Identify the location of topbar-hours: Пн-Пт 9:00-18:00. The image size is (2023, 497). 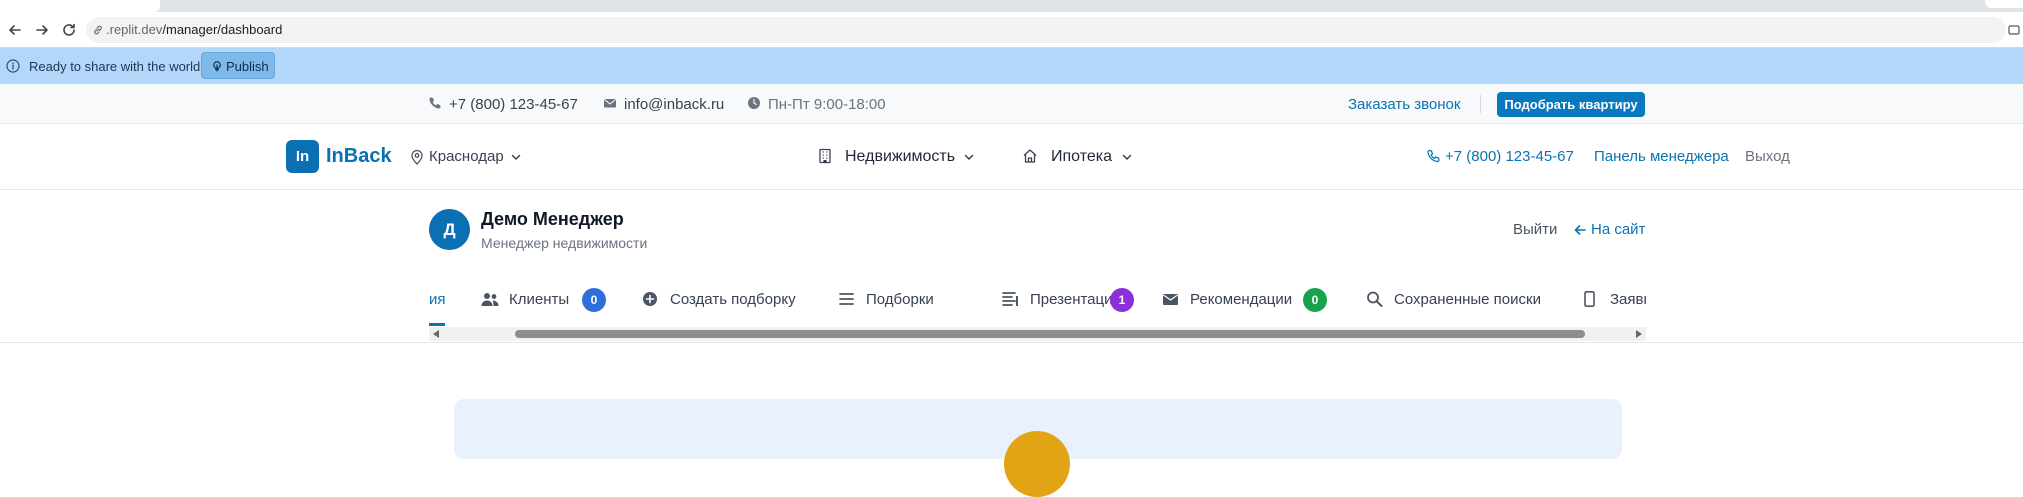
(827, 104).